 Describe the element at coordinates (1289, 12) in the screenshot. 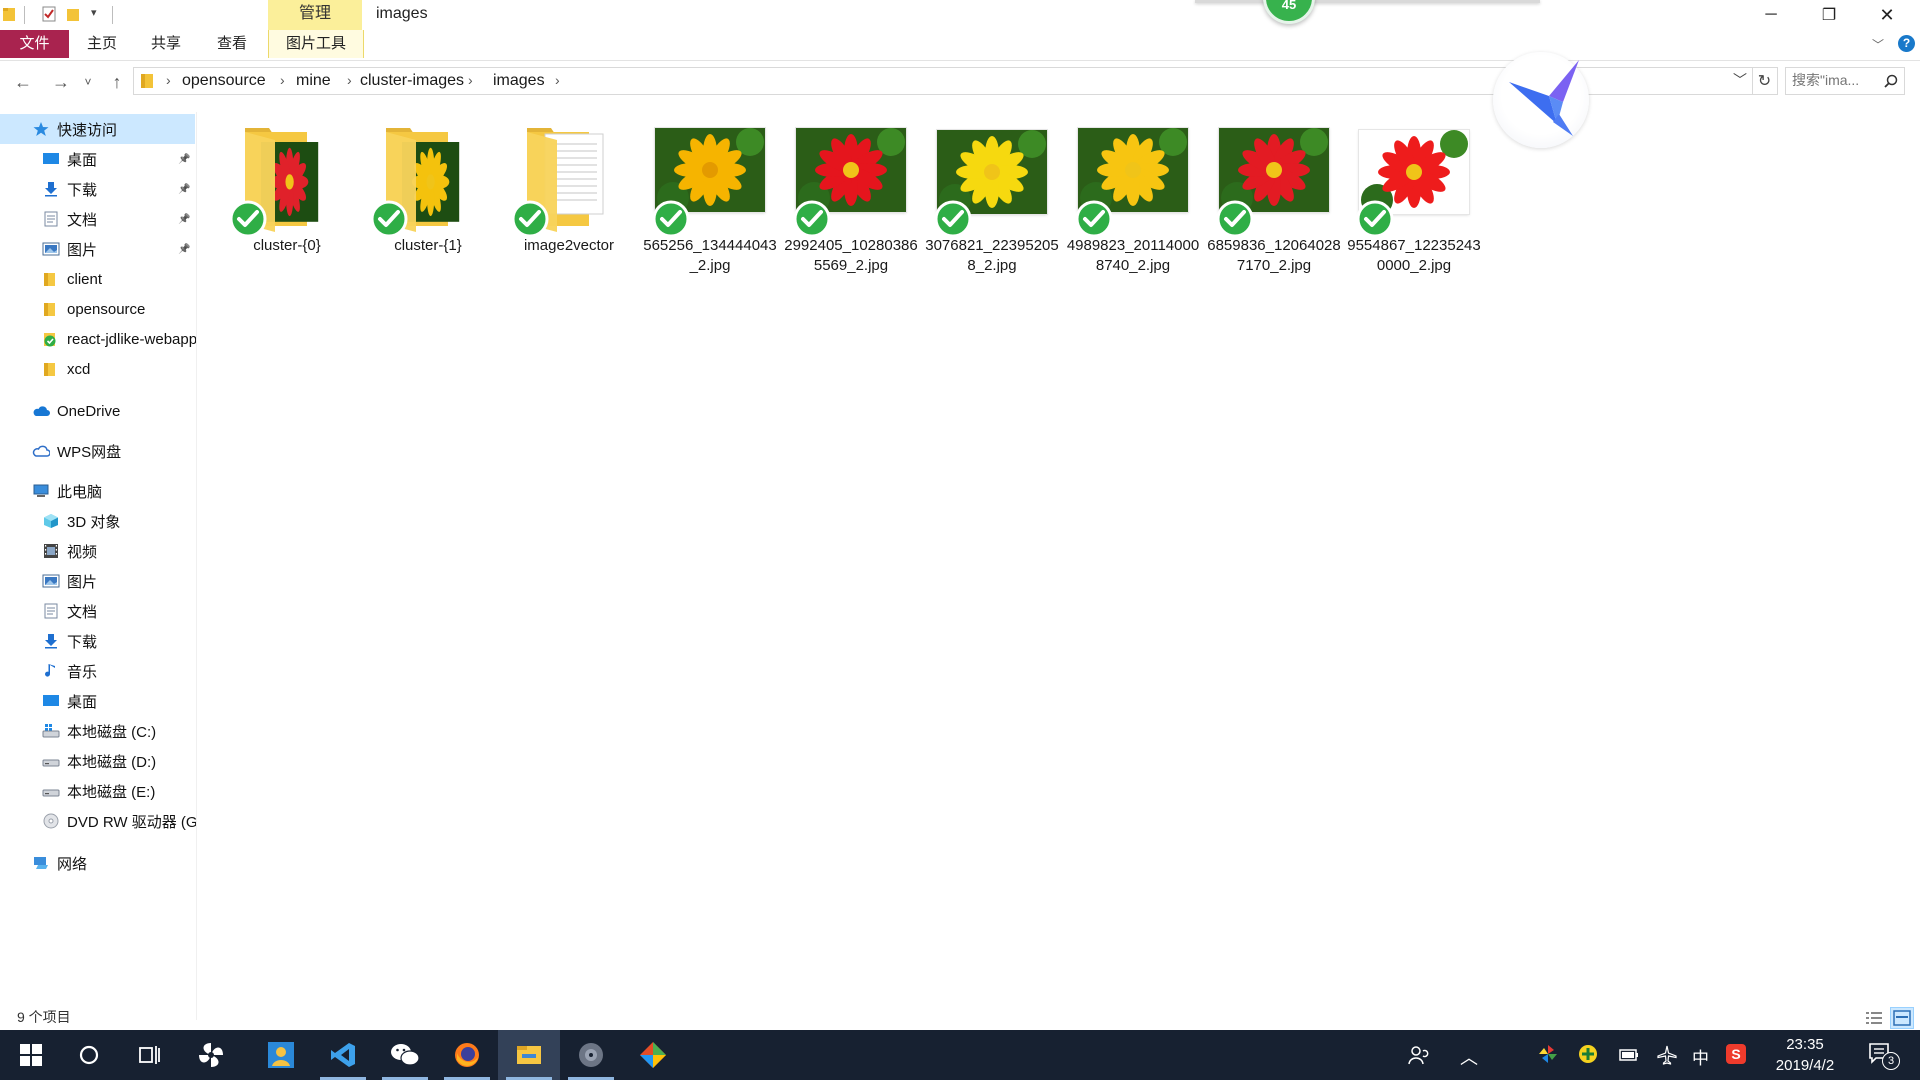

I see `count-badge: 45` at that location.